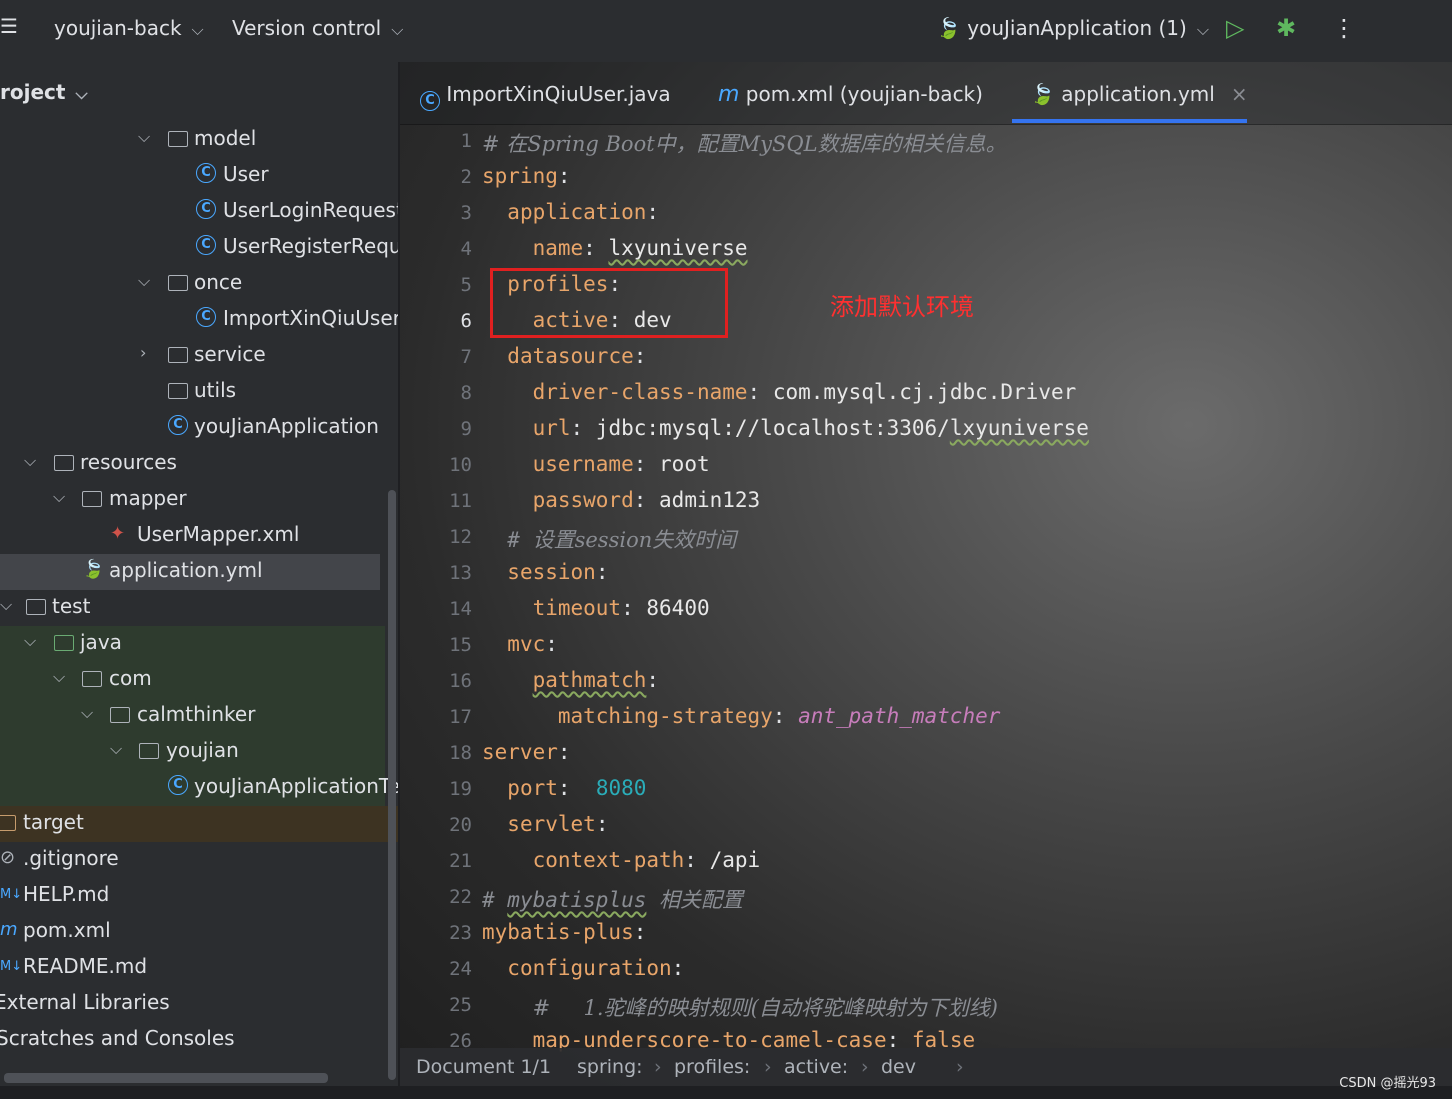 The image size is (1452, 1099). Describe the element at coordinates (71, 606) in the screenshot. I see `tree-label: test` at that location.